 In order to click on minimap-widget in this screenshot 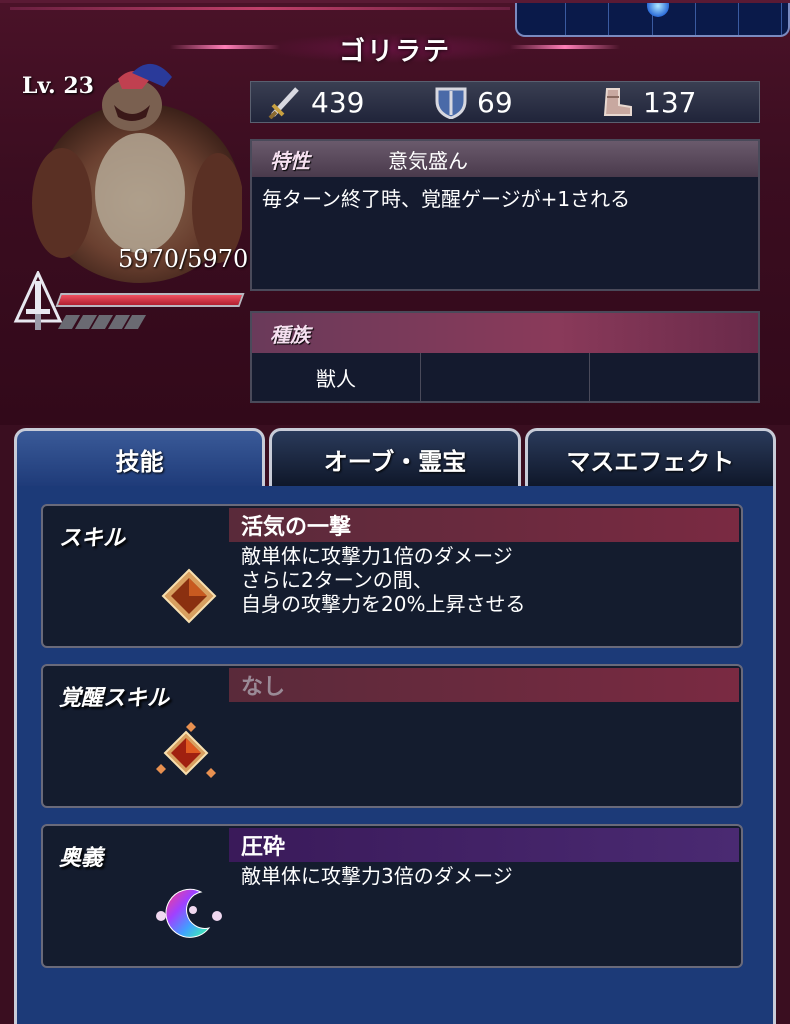, I will do `click(652, 20)`.